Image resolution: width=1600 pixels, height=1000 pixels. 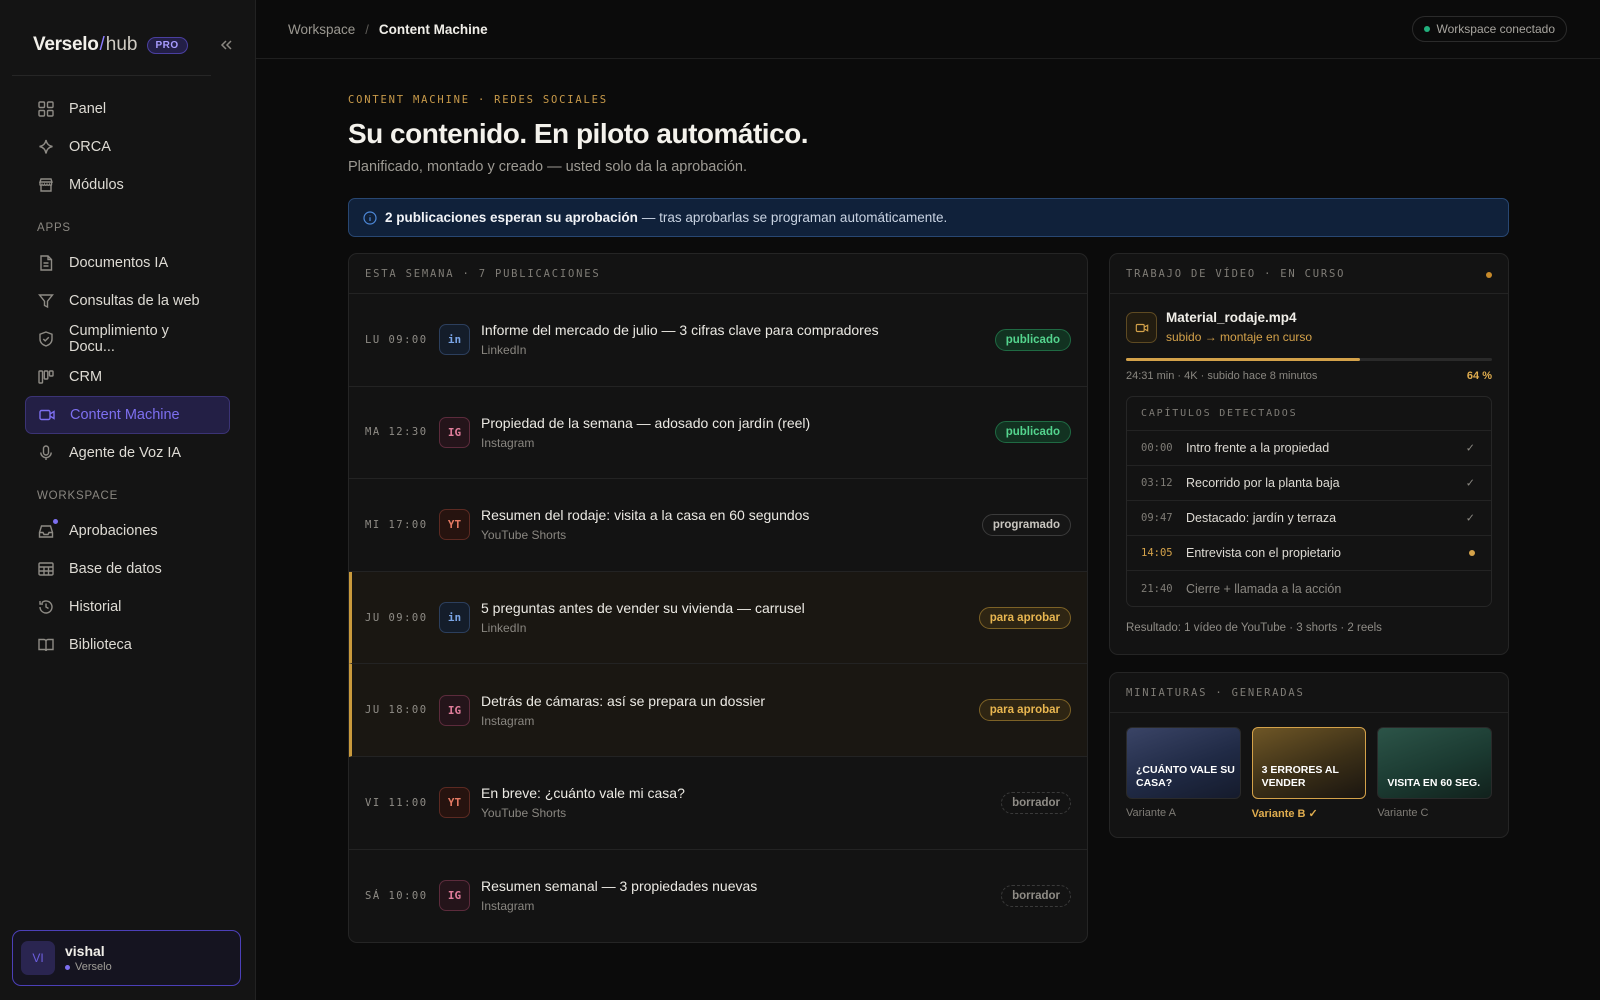 I want to click on inbox-icon, so click(x=47, y=529).